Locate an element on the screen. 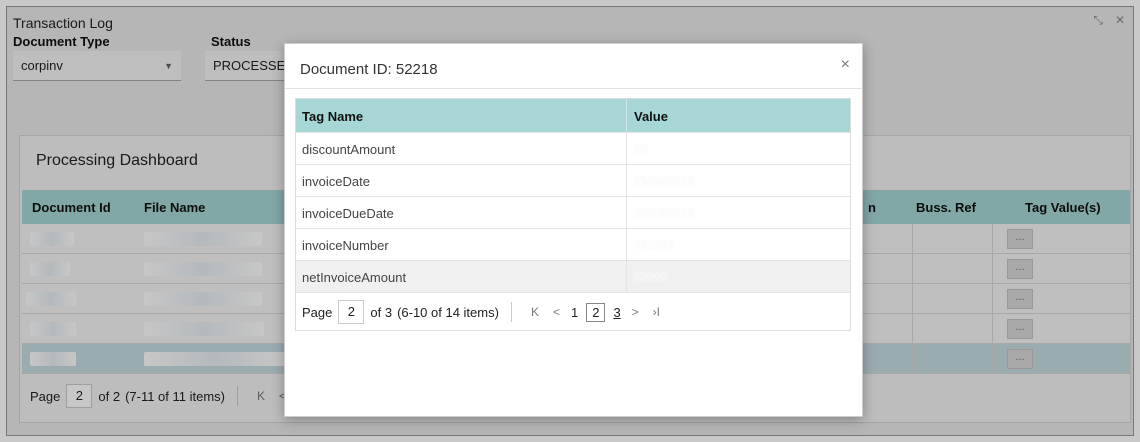 The image size is (1140, 442). pager-page-input: 2 is located at coordinates (351, 312).